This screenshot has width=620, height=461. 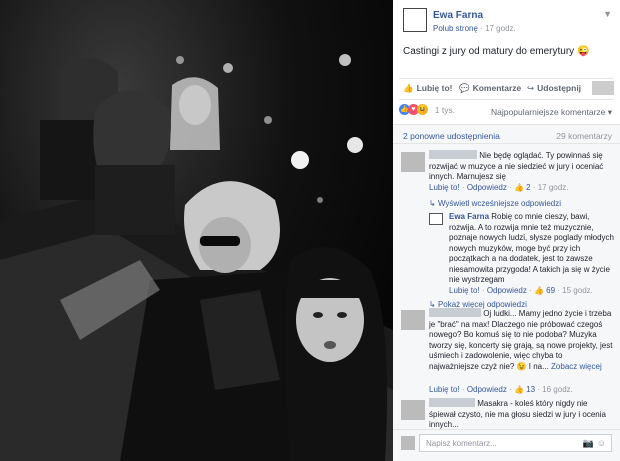 I want to click on comment-meta: Lubię to! · Odpowiedz · 👍 69 · 15 godz., so click(x=521, y=290).